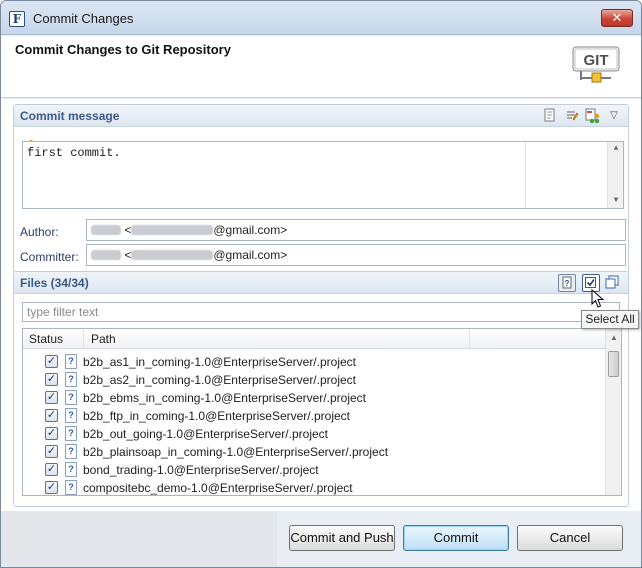 This screenshot has width=642, height=568. I want to click on author-label: Author:, so click(39, 232).